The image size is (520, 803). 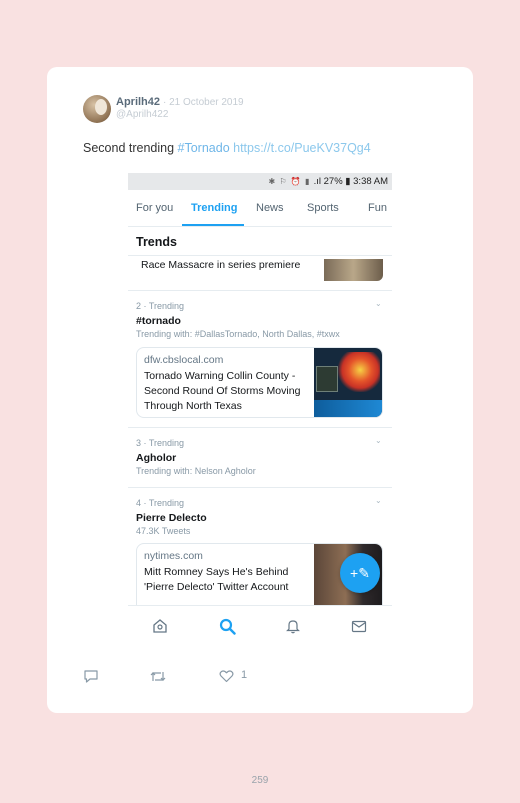 What do you see at coordinates (196, 471) in the screenshot?
I see `trend-subtitle: Trending with: Nelson Agholor` at bounding box center [196, 471].